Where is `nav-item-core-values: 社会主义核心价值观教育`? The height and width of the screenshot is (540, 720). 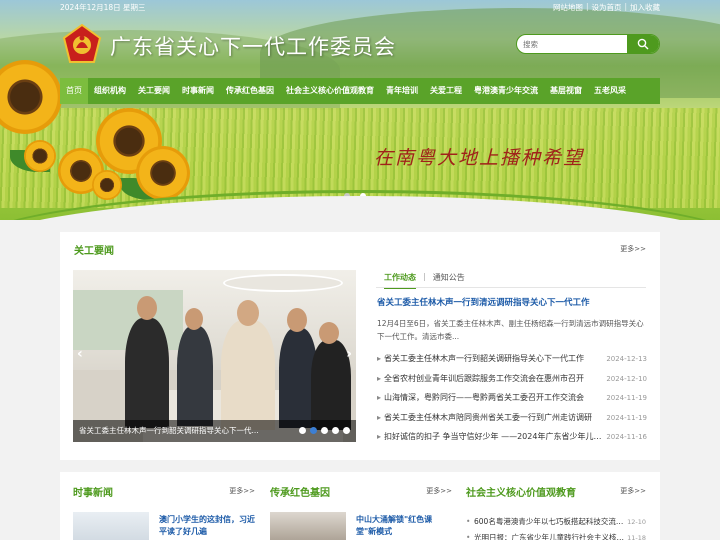
nav-item-core-values: 社会主义核心价值观教育 is located at coordinates (330, 91).